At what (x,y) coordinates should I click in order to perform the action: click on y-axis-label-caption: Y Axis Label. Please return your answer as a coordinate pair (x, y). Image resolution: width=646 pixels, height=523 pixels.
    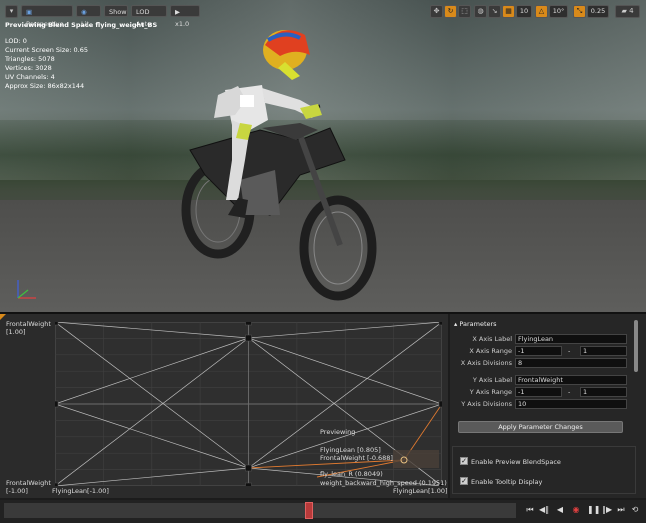
    Looking at the image, I should click on (492, 380).